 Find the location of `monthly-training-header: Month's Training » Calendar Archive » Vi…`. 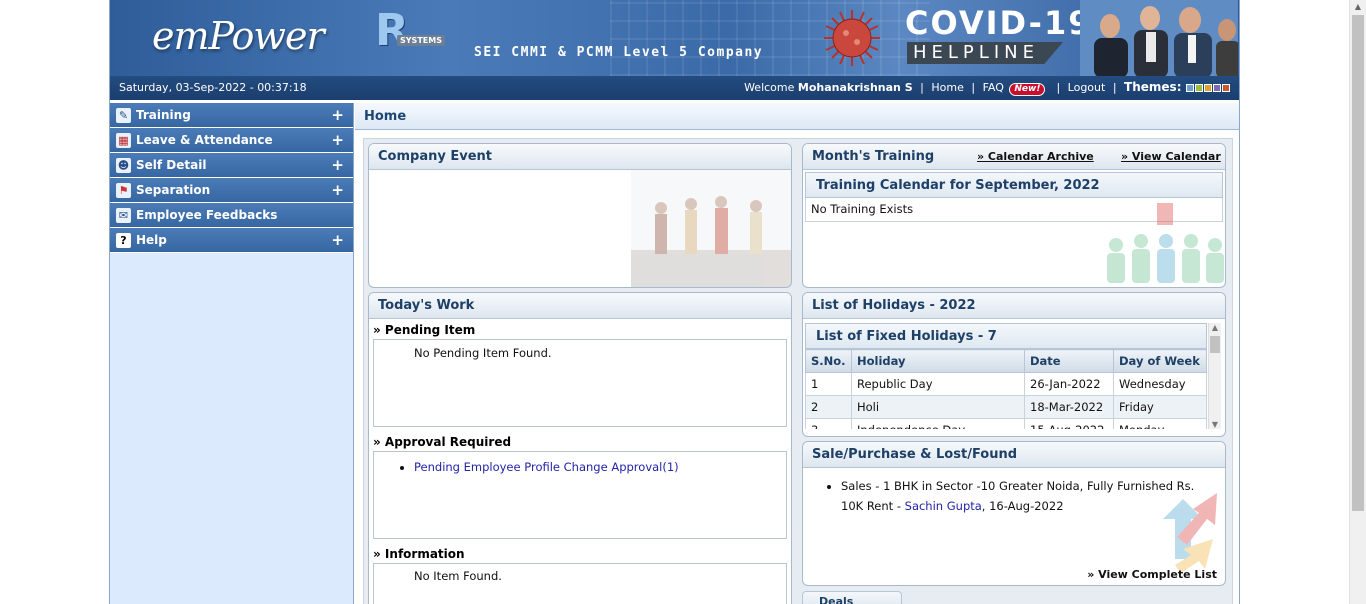

monthly-training-header: Month's Training » Calendar Archive » Vi… is located at coordinates (1014, 157).